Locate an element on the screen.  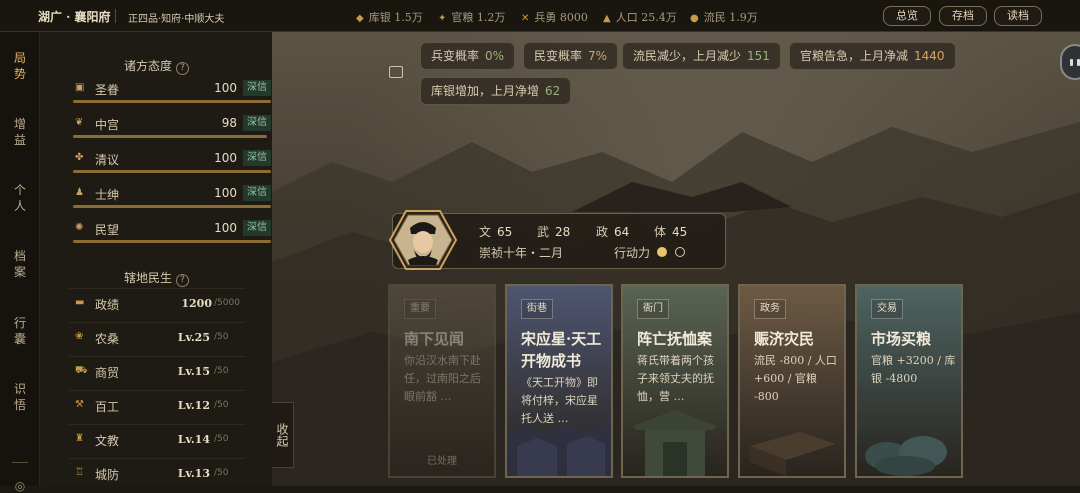
character-portrait is located at coordinates (423, 240).